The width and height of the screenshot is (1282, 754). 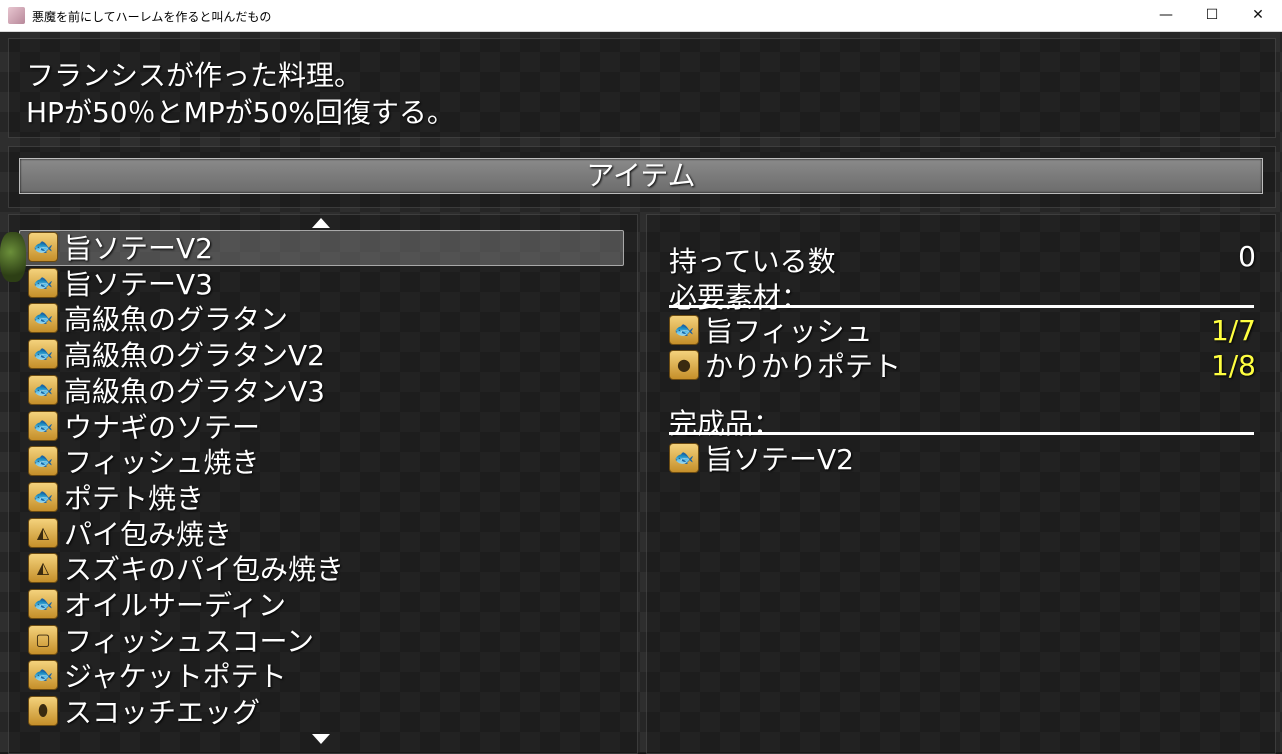 I want to click on item-row: 🐟 高級魚のグラタンV2, so click(x=176, y=355).